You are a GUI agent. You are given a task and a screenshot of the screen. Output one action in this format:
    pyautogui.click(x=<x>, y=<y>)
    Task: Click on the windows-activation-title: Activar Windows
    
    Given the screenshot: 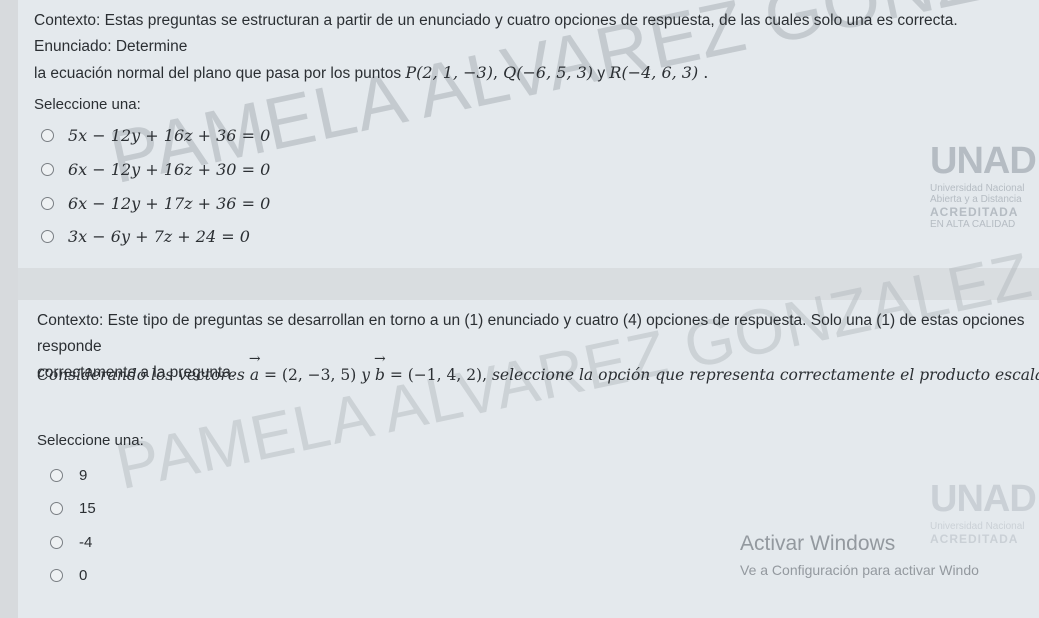 What is the action you would take?
    pyautogui.click(x=818, y=543)
    